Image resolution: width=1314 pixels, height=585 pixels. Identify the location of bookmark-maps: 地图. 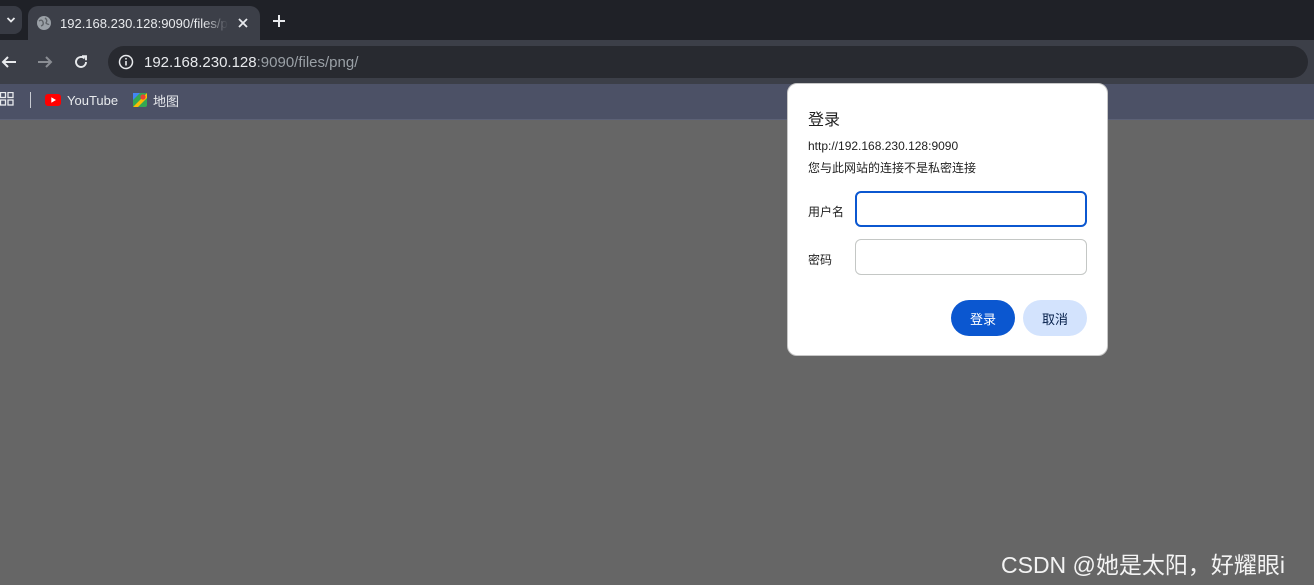
(156, 100).